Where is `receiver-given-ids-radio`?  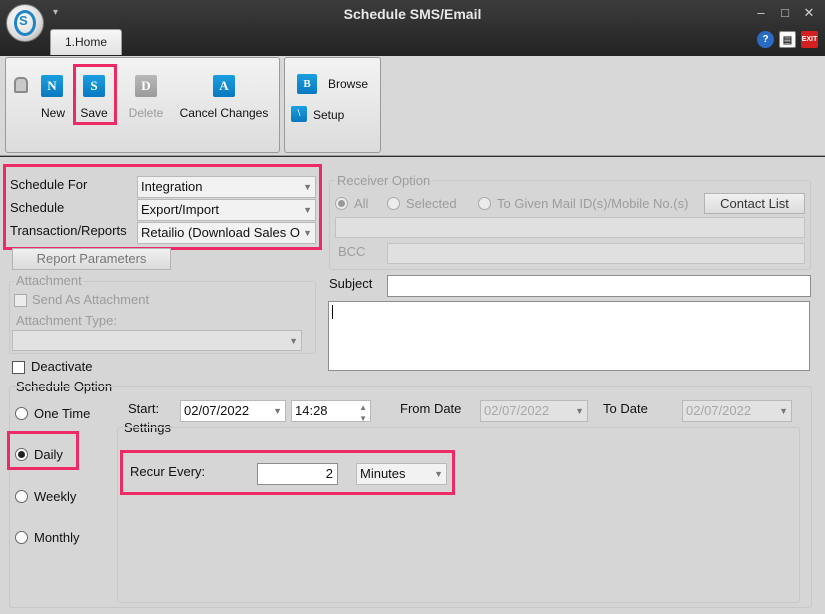 receiver-given-ids-radio is located at coordinates (484, 203).